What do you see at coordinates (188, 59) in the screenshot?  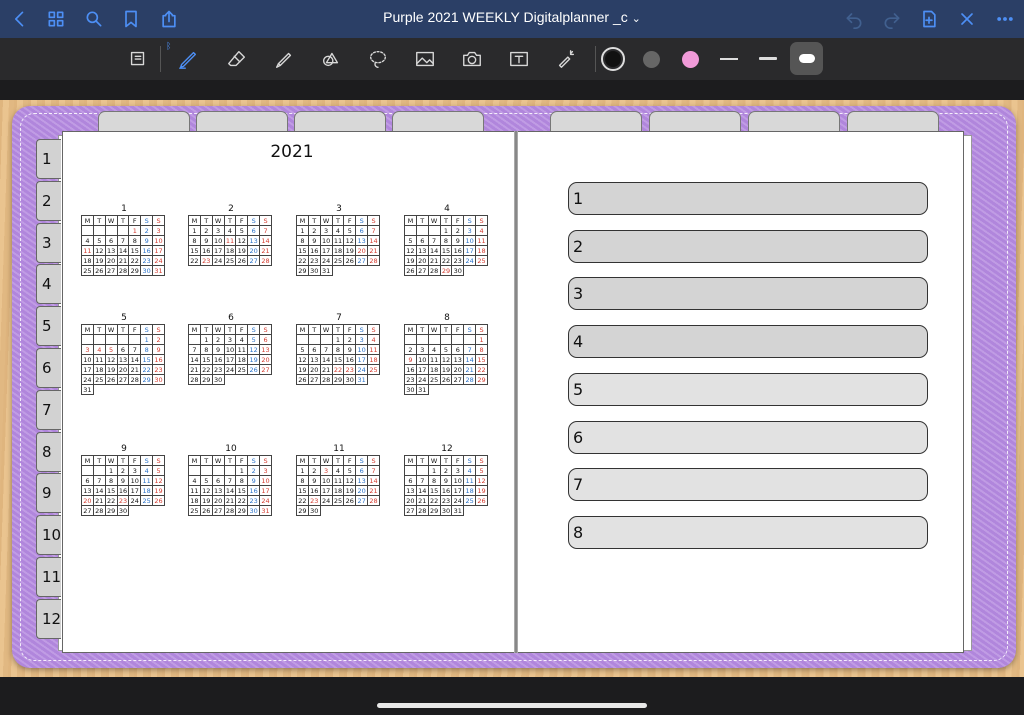 I see `pen-icon` at bounding box center [188, 59].